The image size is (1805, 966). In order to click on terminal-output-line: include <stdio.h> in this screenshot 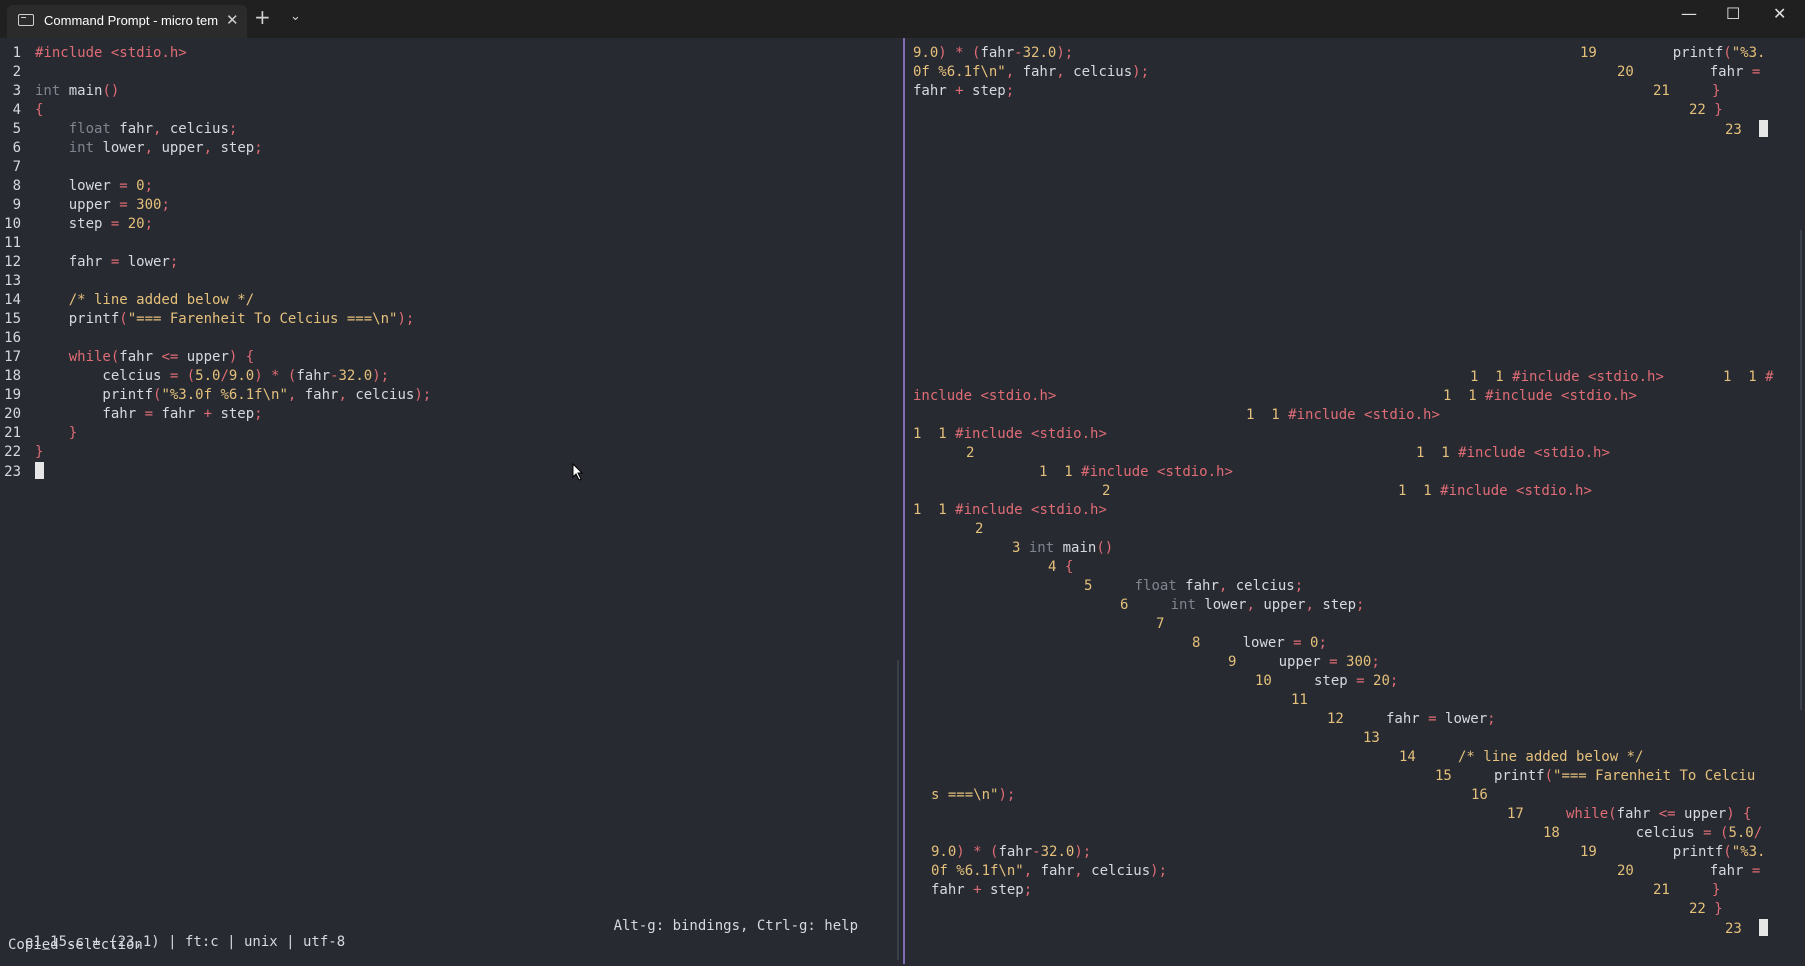, I will do `click(984, 396)`.